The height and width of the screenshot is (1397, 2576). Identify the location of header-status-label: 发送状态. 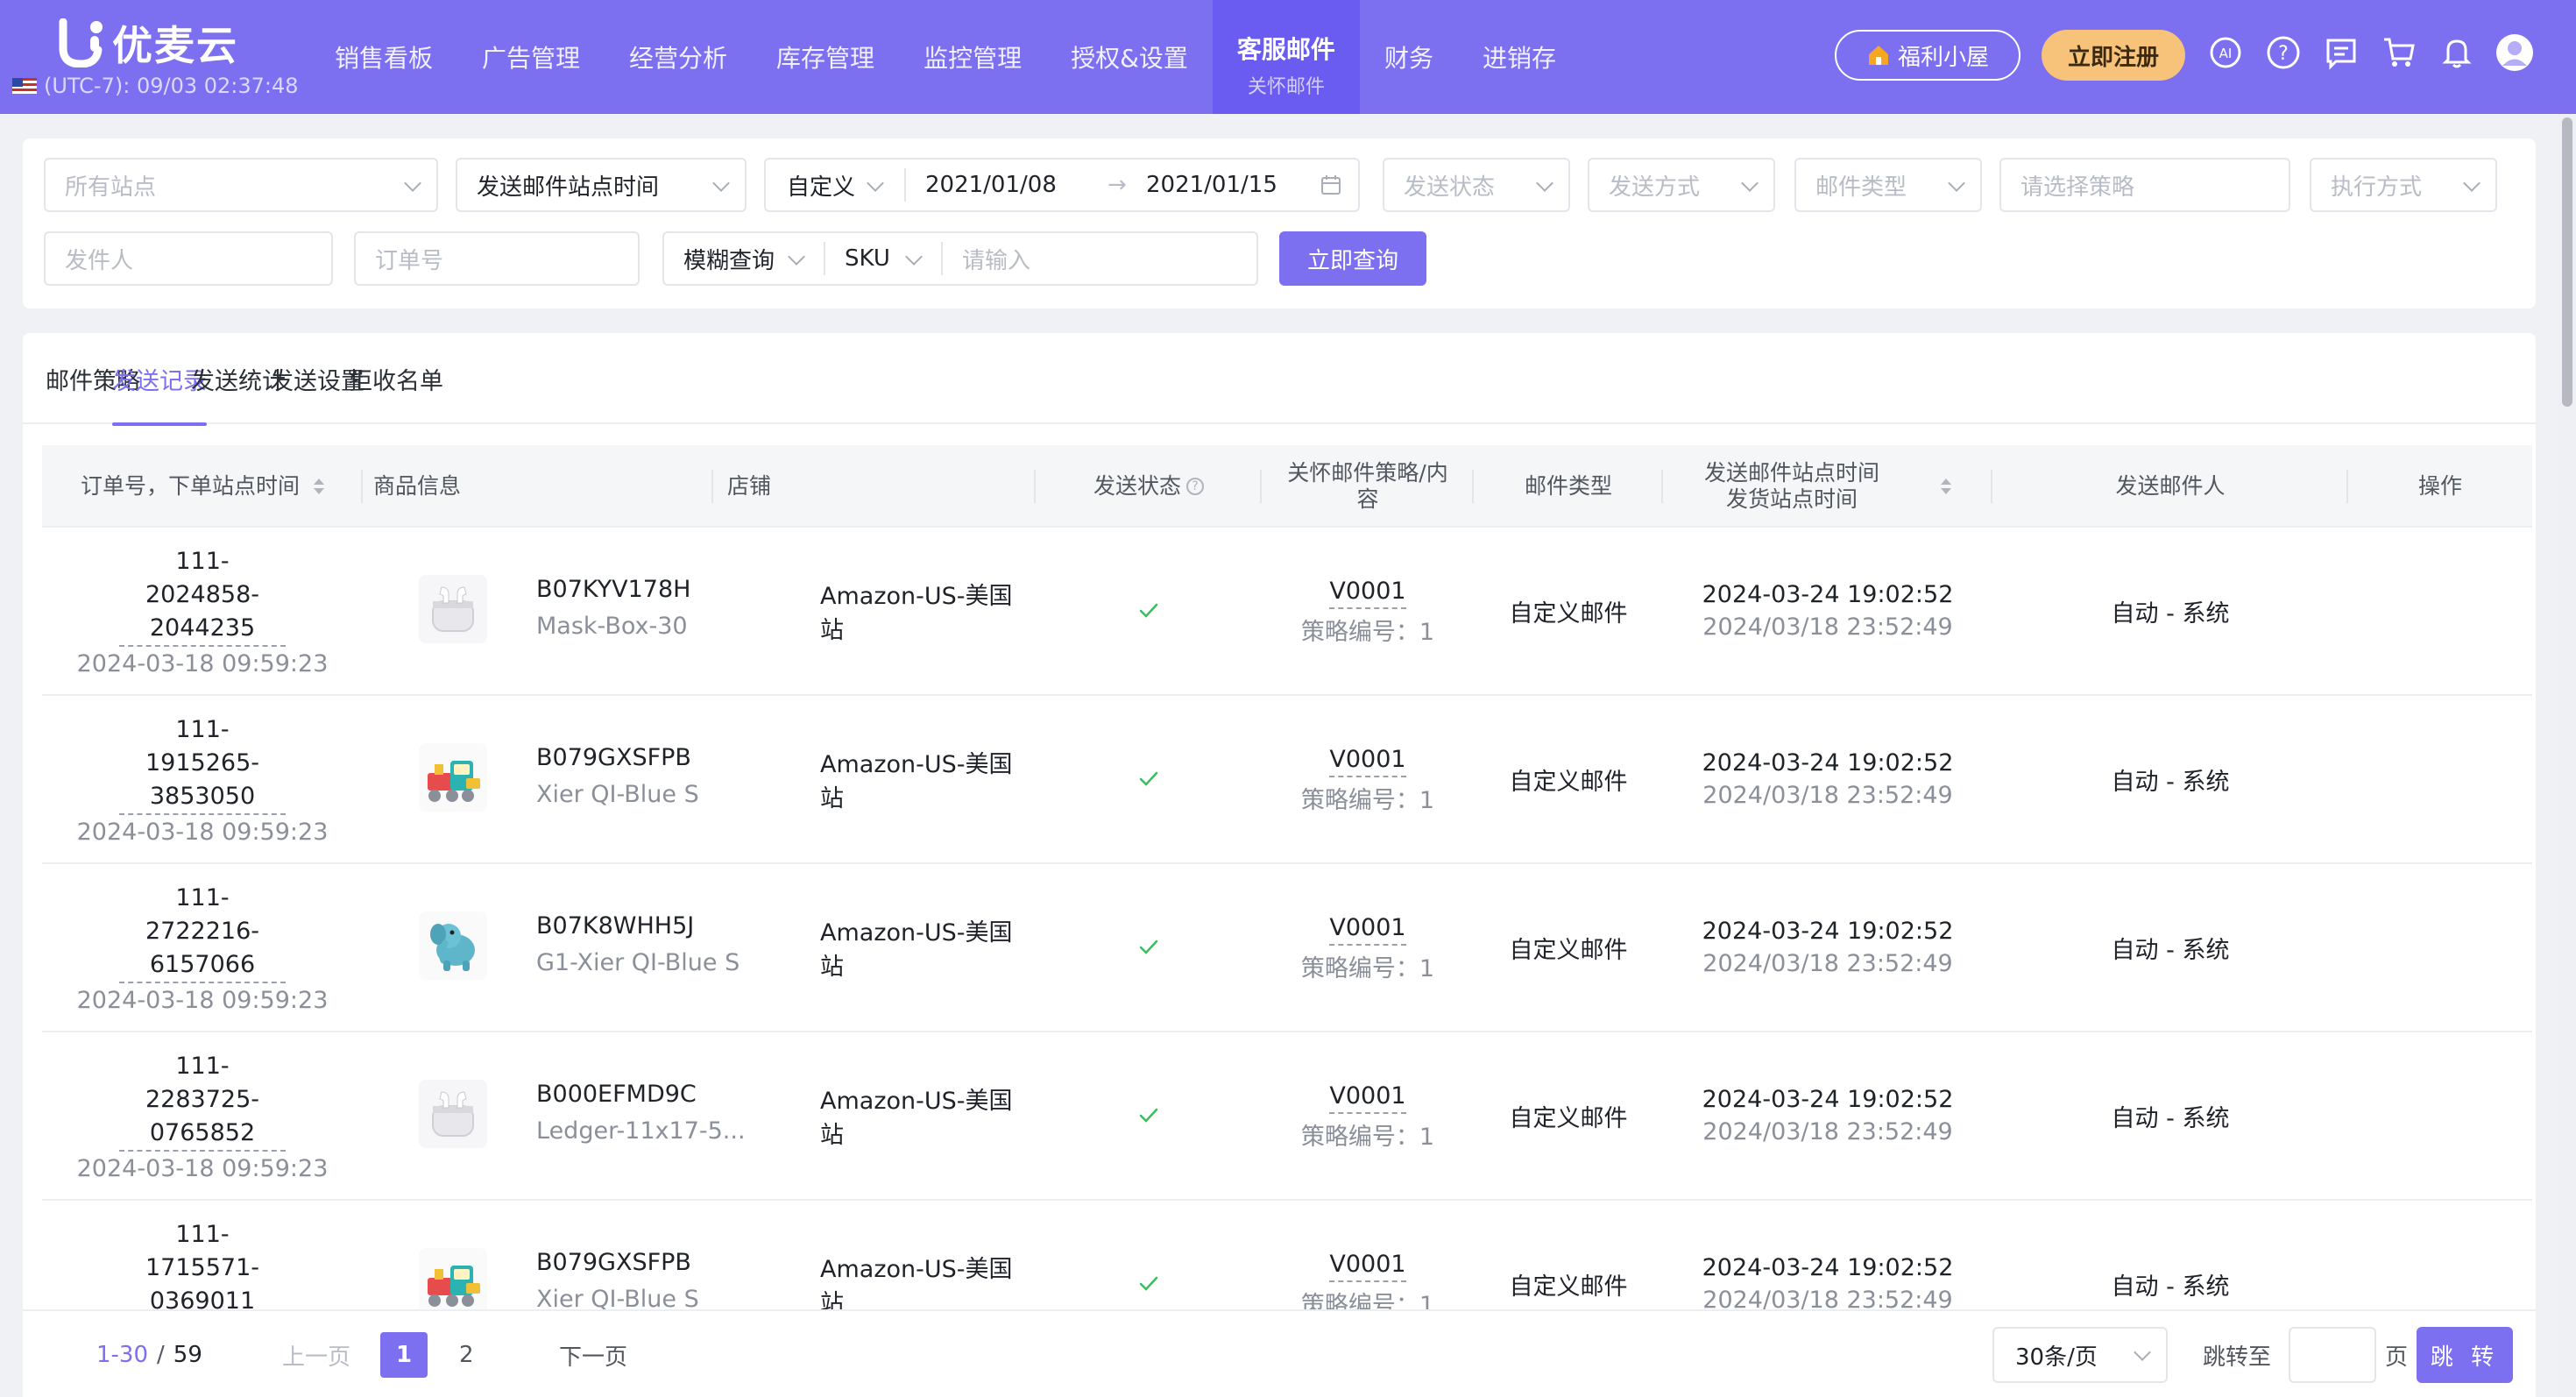
(1137, 486).